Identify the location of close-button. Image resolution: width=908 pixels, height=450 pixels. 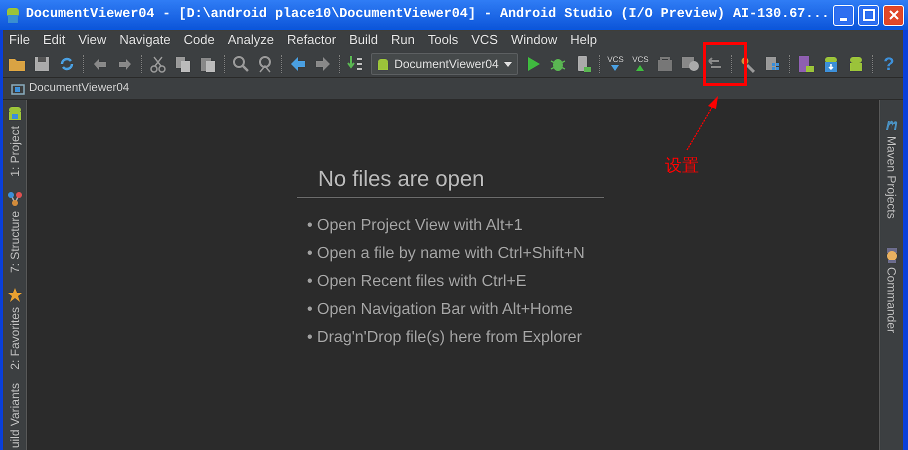
(893, 15).